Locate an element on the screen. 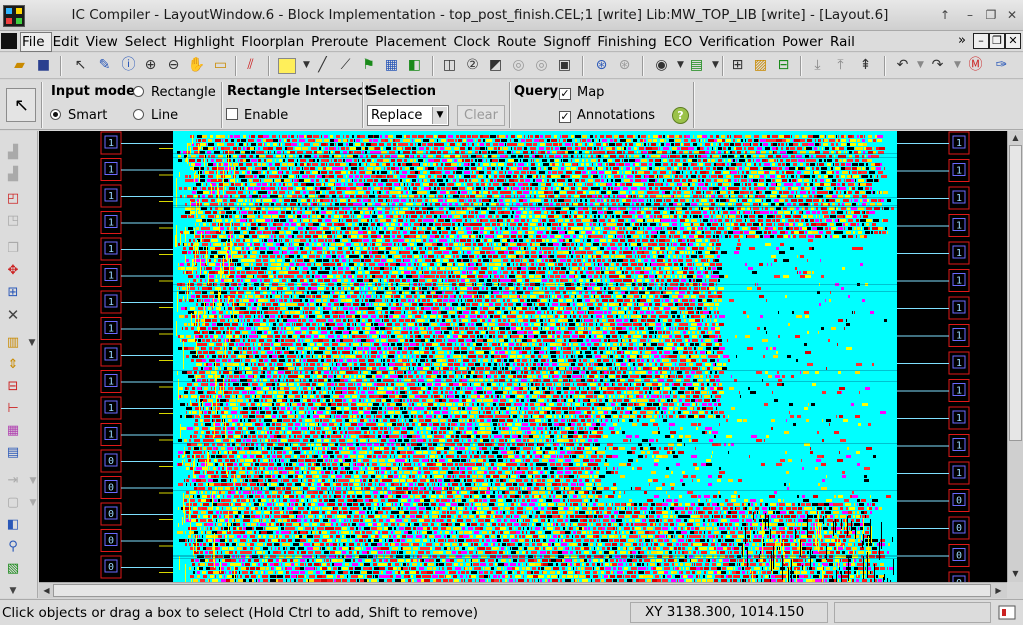 This screenshot has width=1023, height=625. save-icon: ■ is located at coordinates (43, 65).